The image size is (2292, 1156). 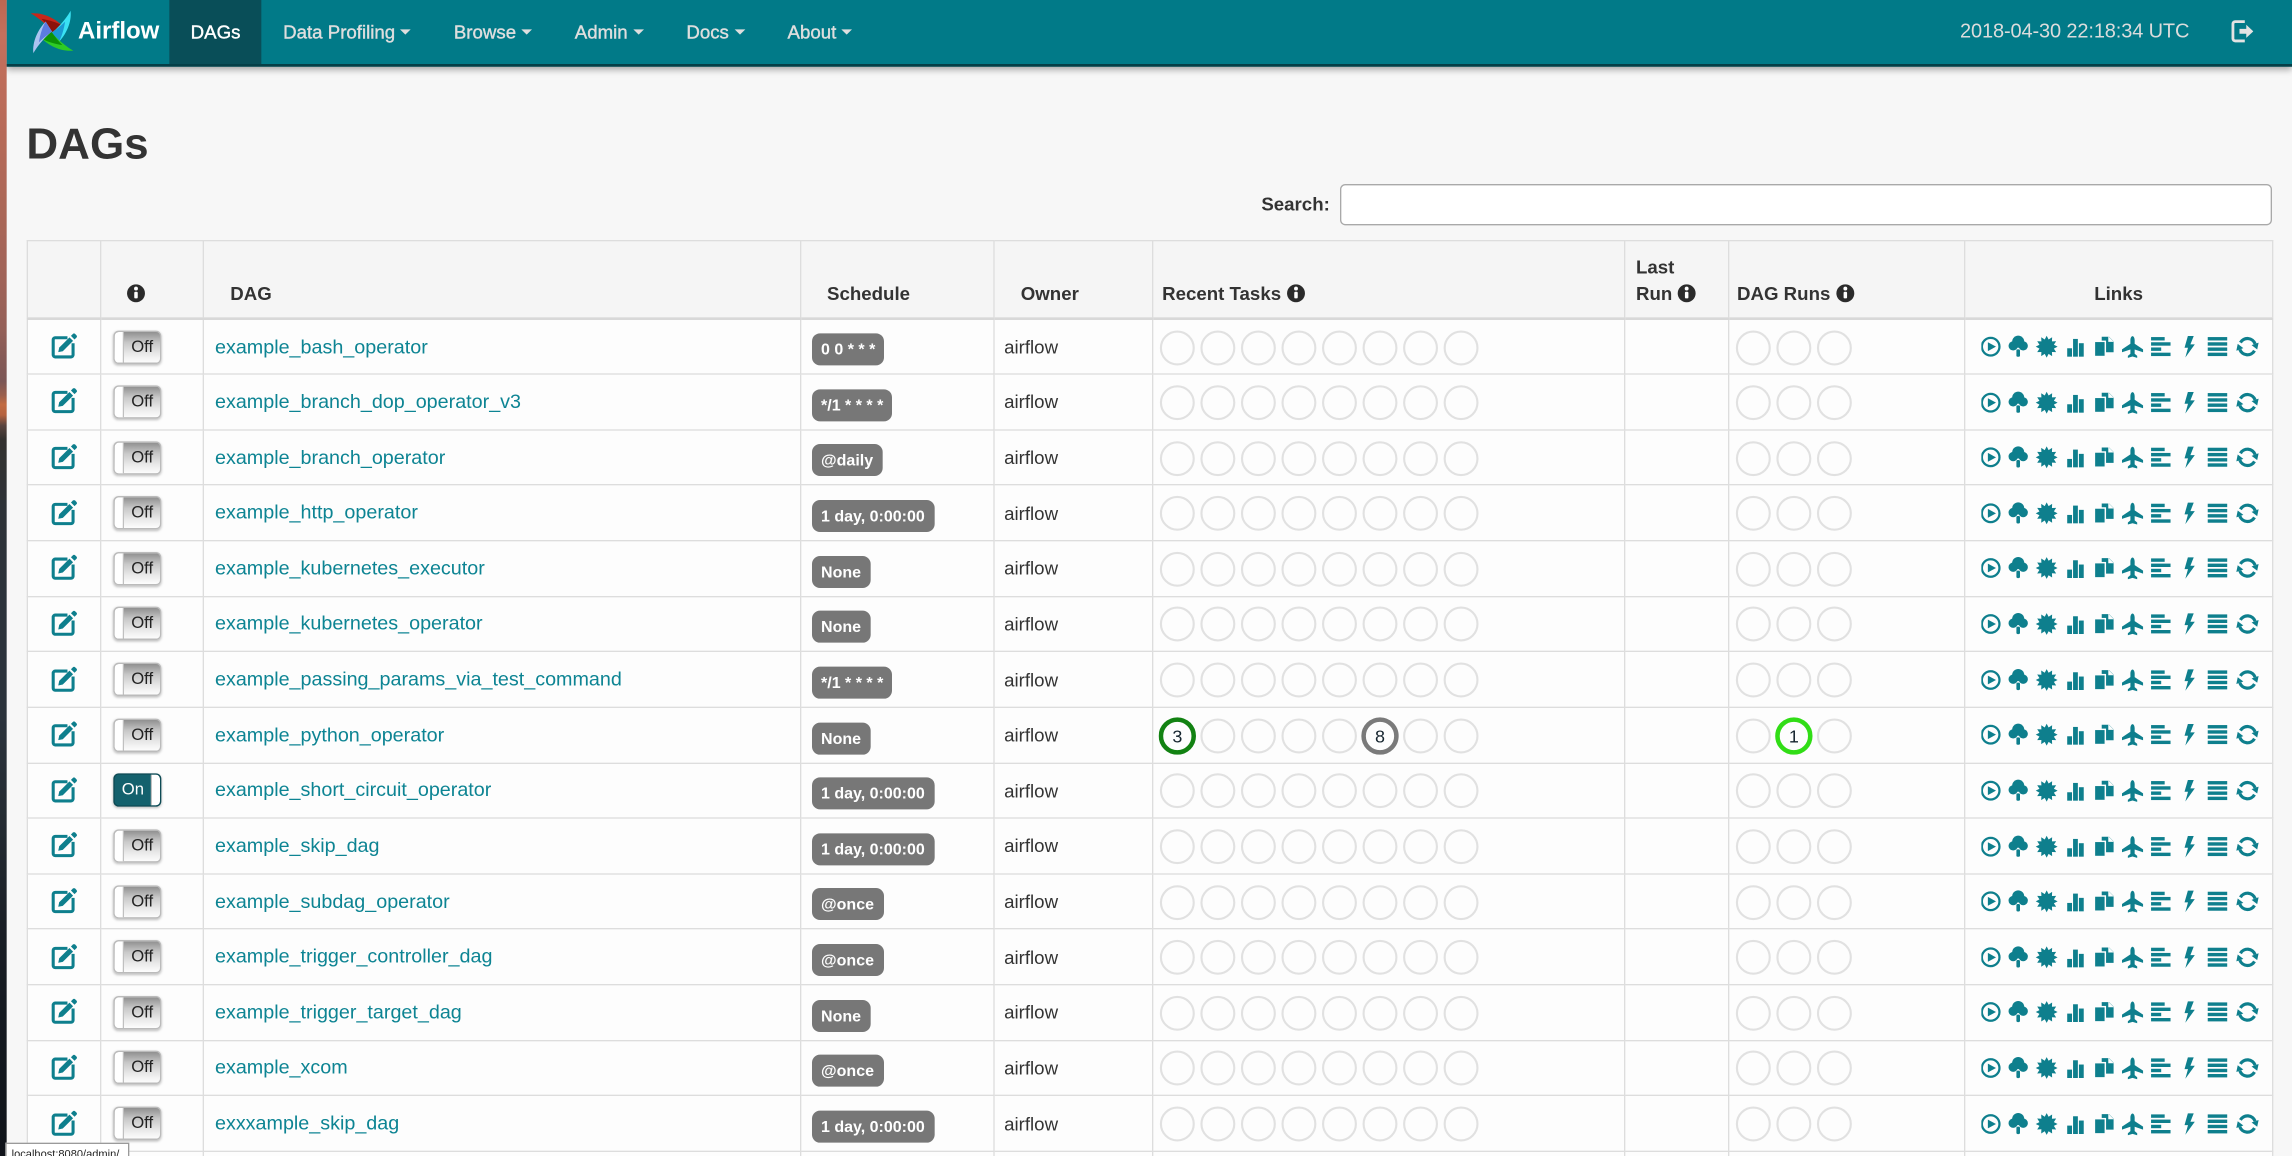 I want to click on svg-text: 3, so click(x=1177, y=736).